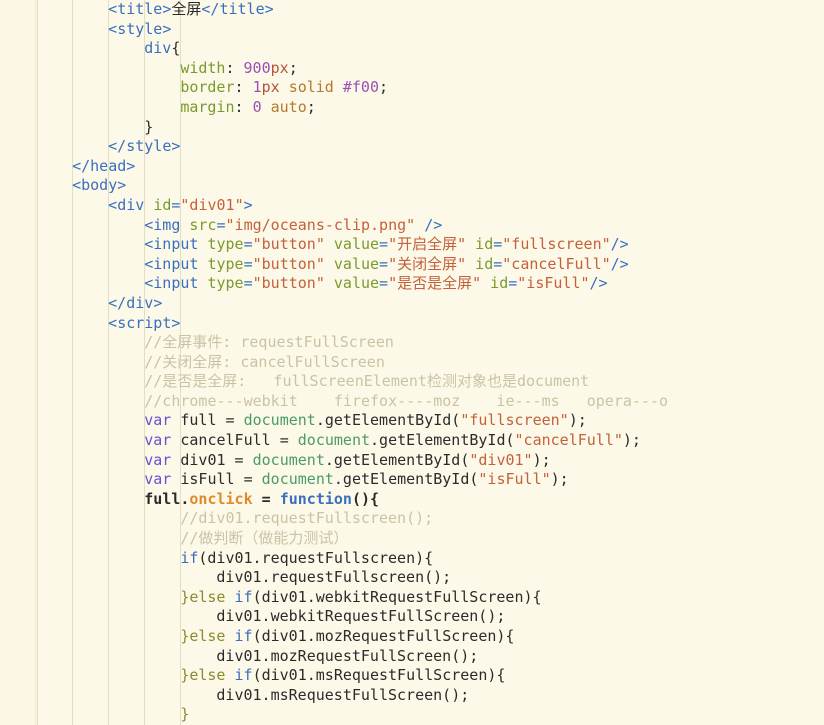  Describe the element at coordinates (140, 28) in the screenshot. I see `token-tag: style` at that location.